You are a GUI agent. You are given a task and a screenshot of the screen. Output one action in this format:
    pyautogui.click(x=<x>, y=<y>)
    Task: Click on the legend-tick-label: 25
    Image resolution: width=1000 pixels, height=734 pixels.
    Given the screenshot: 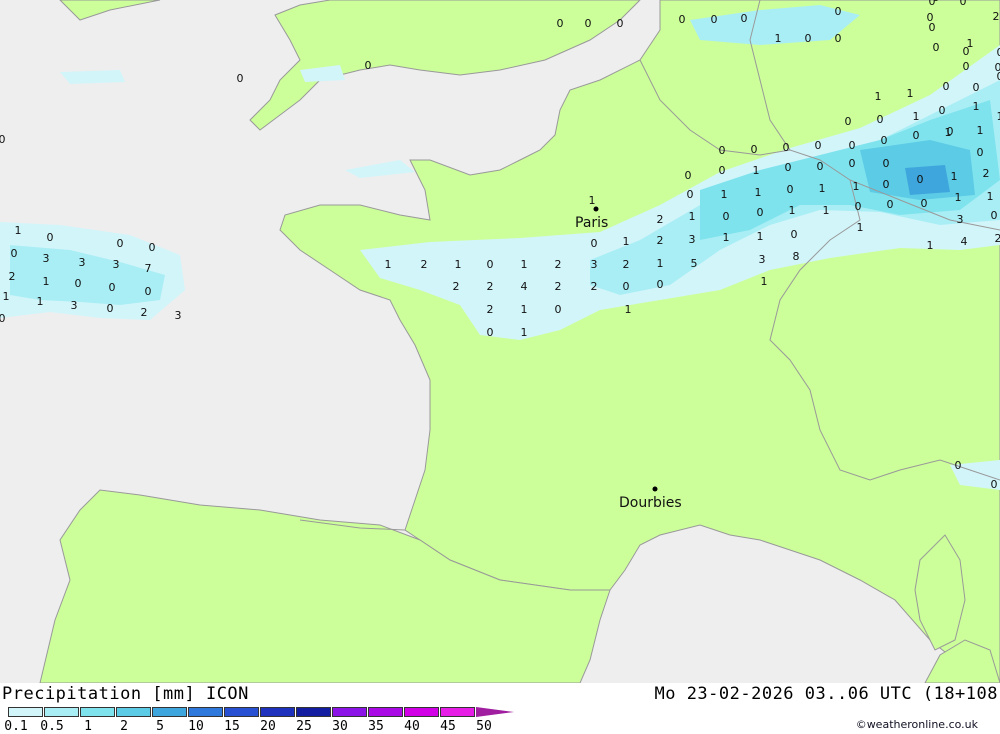 What is the action you would take?
    pyautogui.click(x=304, y=726)
    